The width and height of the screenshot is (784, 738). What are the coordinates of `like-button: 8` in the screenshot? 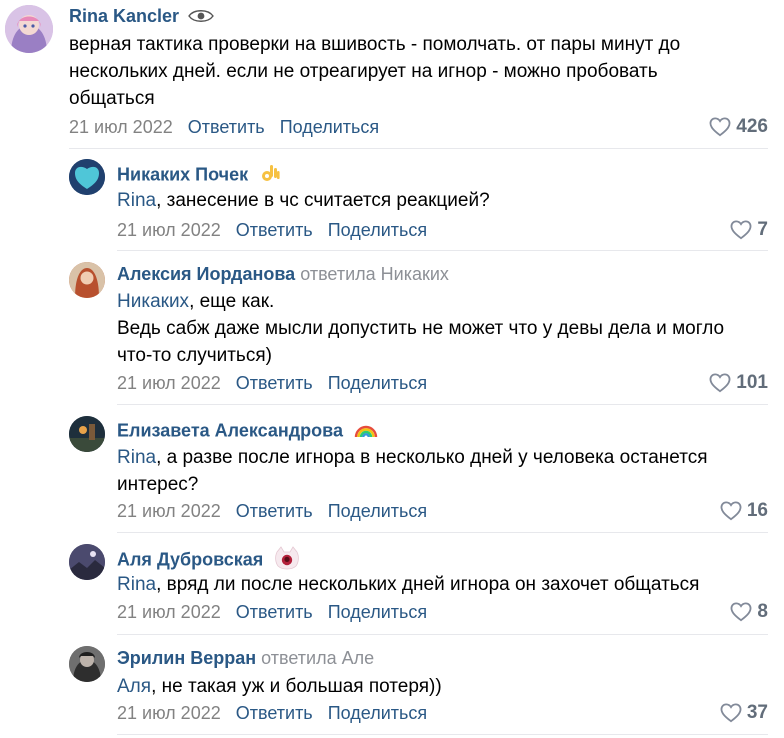 It's located at (749, 612).